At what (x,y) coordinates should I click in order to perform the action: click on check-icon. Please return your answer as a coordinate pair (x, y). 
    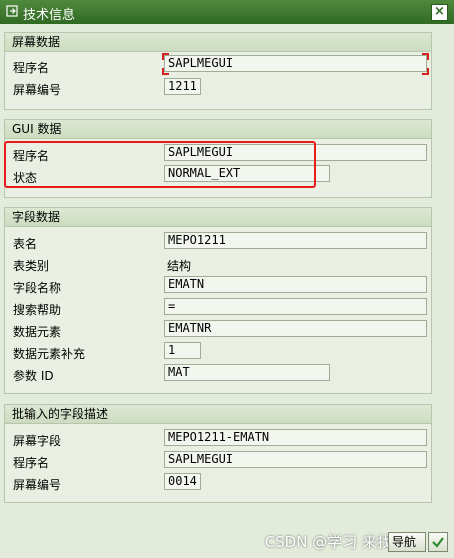
    Looking at the image, I should click on (438, 542).